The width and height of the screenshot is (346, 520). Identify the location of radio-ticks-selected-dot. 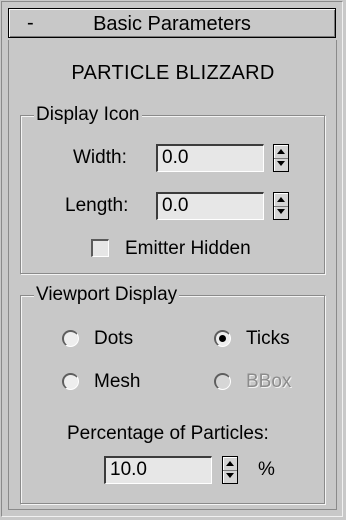
(222, 338).